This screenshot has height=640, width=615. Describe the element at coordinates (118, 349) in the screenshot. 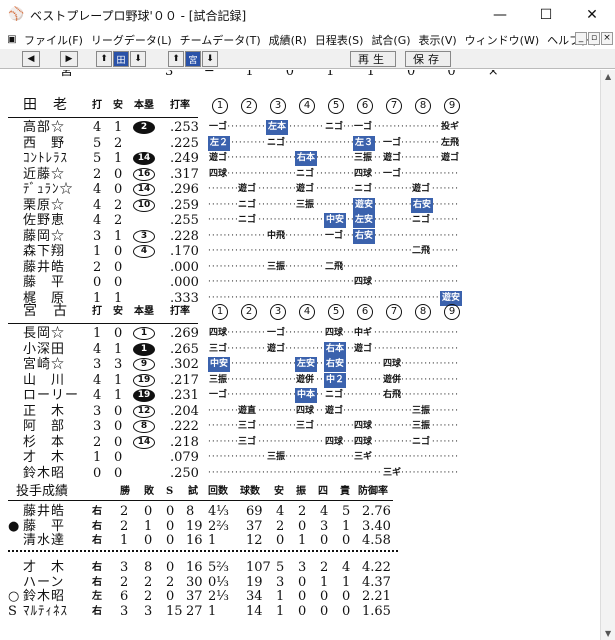

I see `hits: 1` at that location.